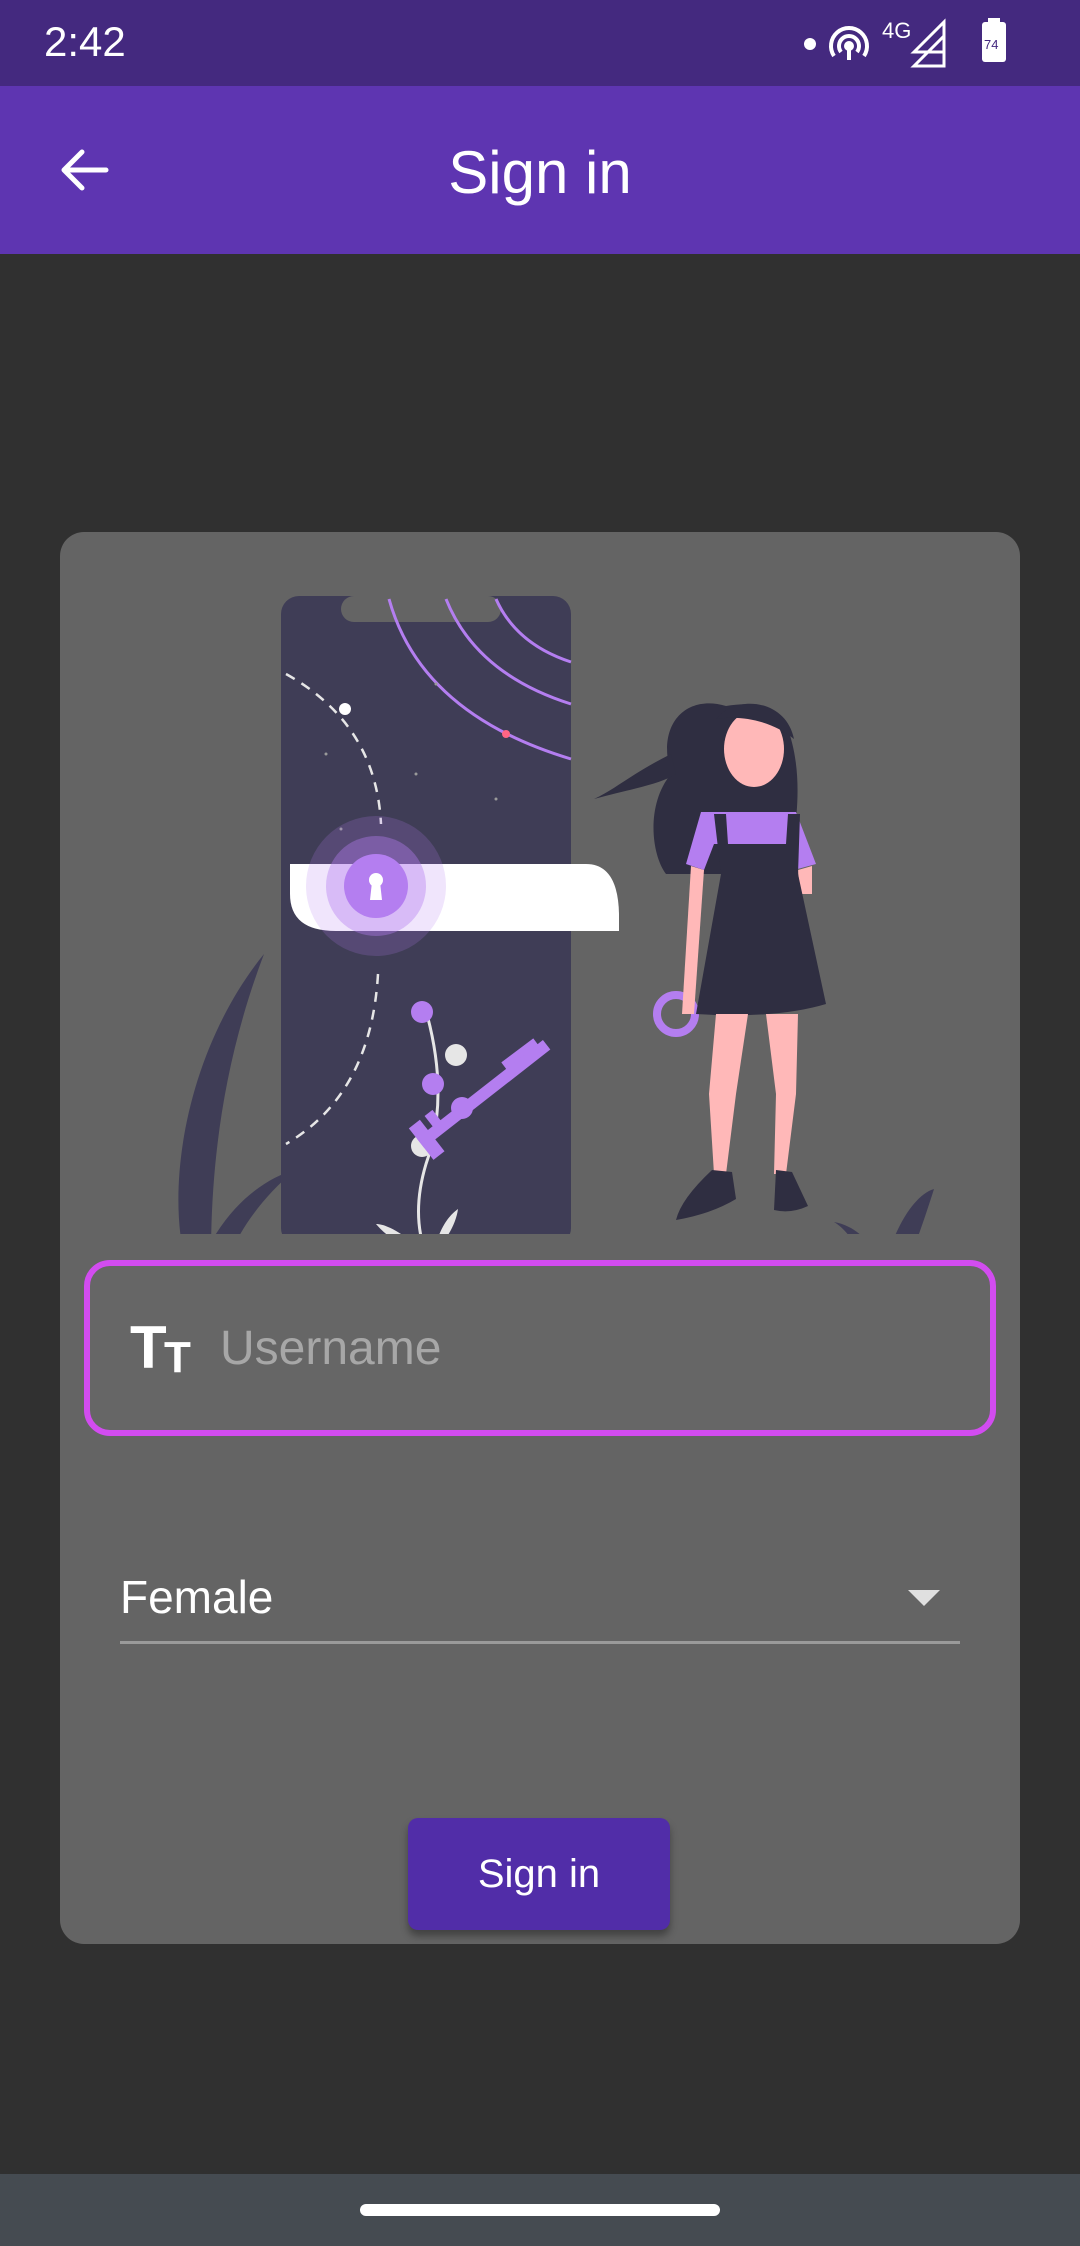 This screenshot has width=1080, height=2246. I want to click on battery-level: 74, so click(991, 44).